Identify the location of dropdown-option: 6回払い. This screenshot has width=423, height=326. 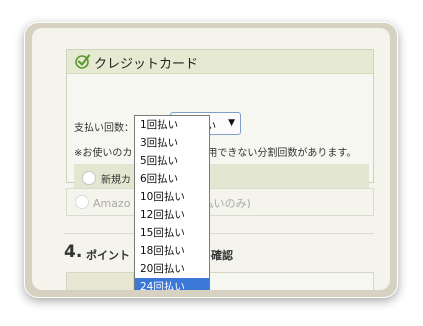
(172, 179).